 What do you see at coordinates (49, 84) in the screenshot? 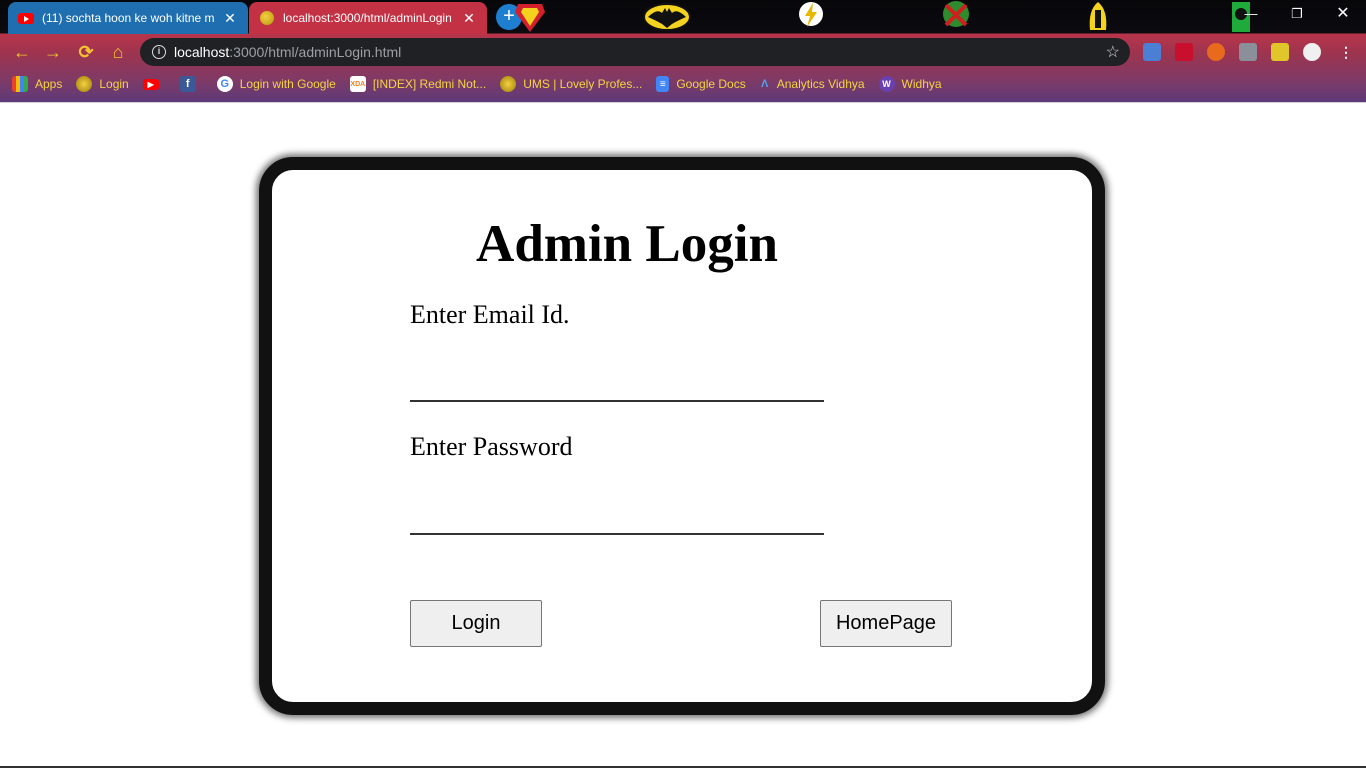
I see `bookmark-label: Apps` at bounding box center [49, 84].